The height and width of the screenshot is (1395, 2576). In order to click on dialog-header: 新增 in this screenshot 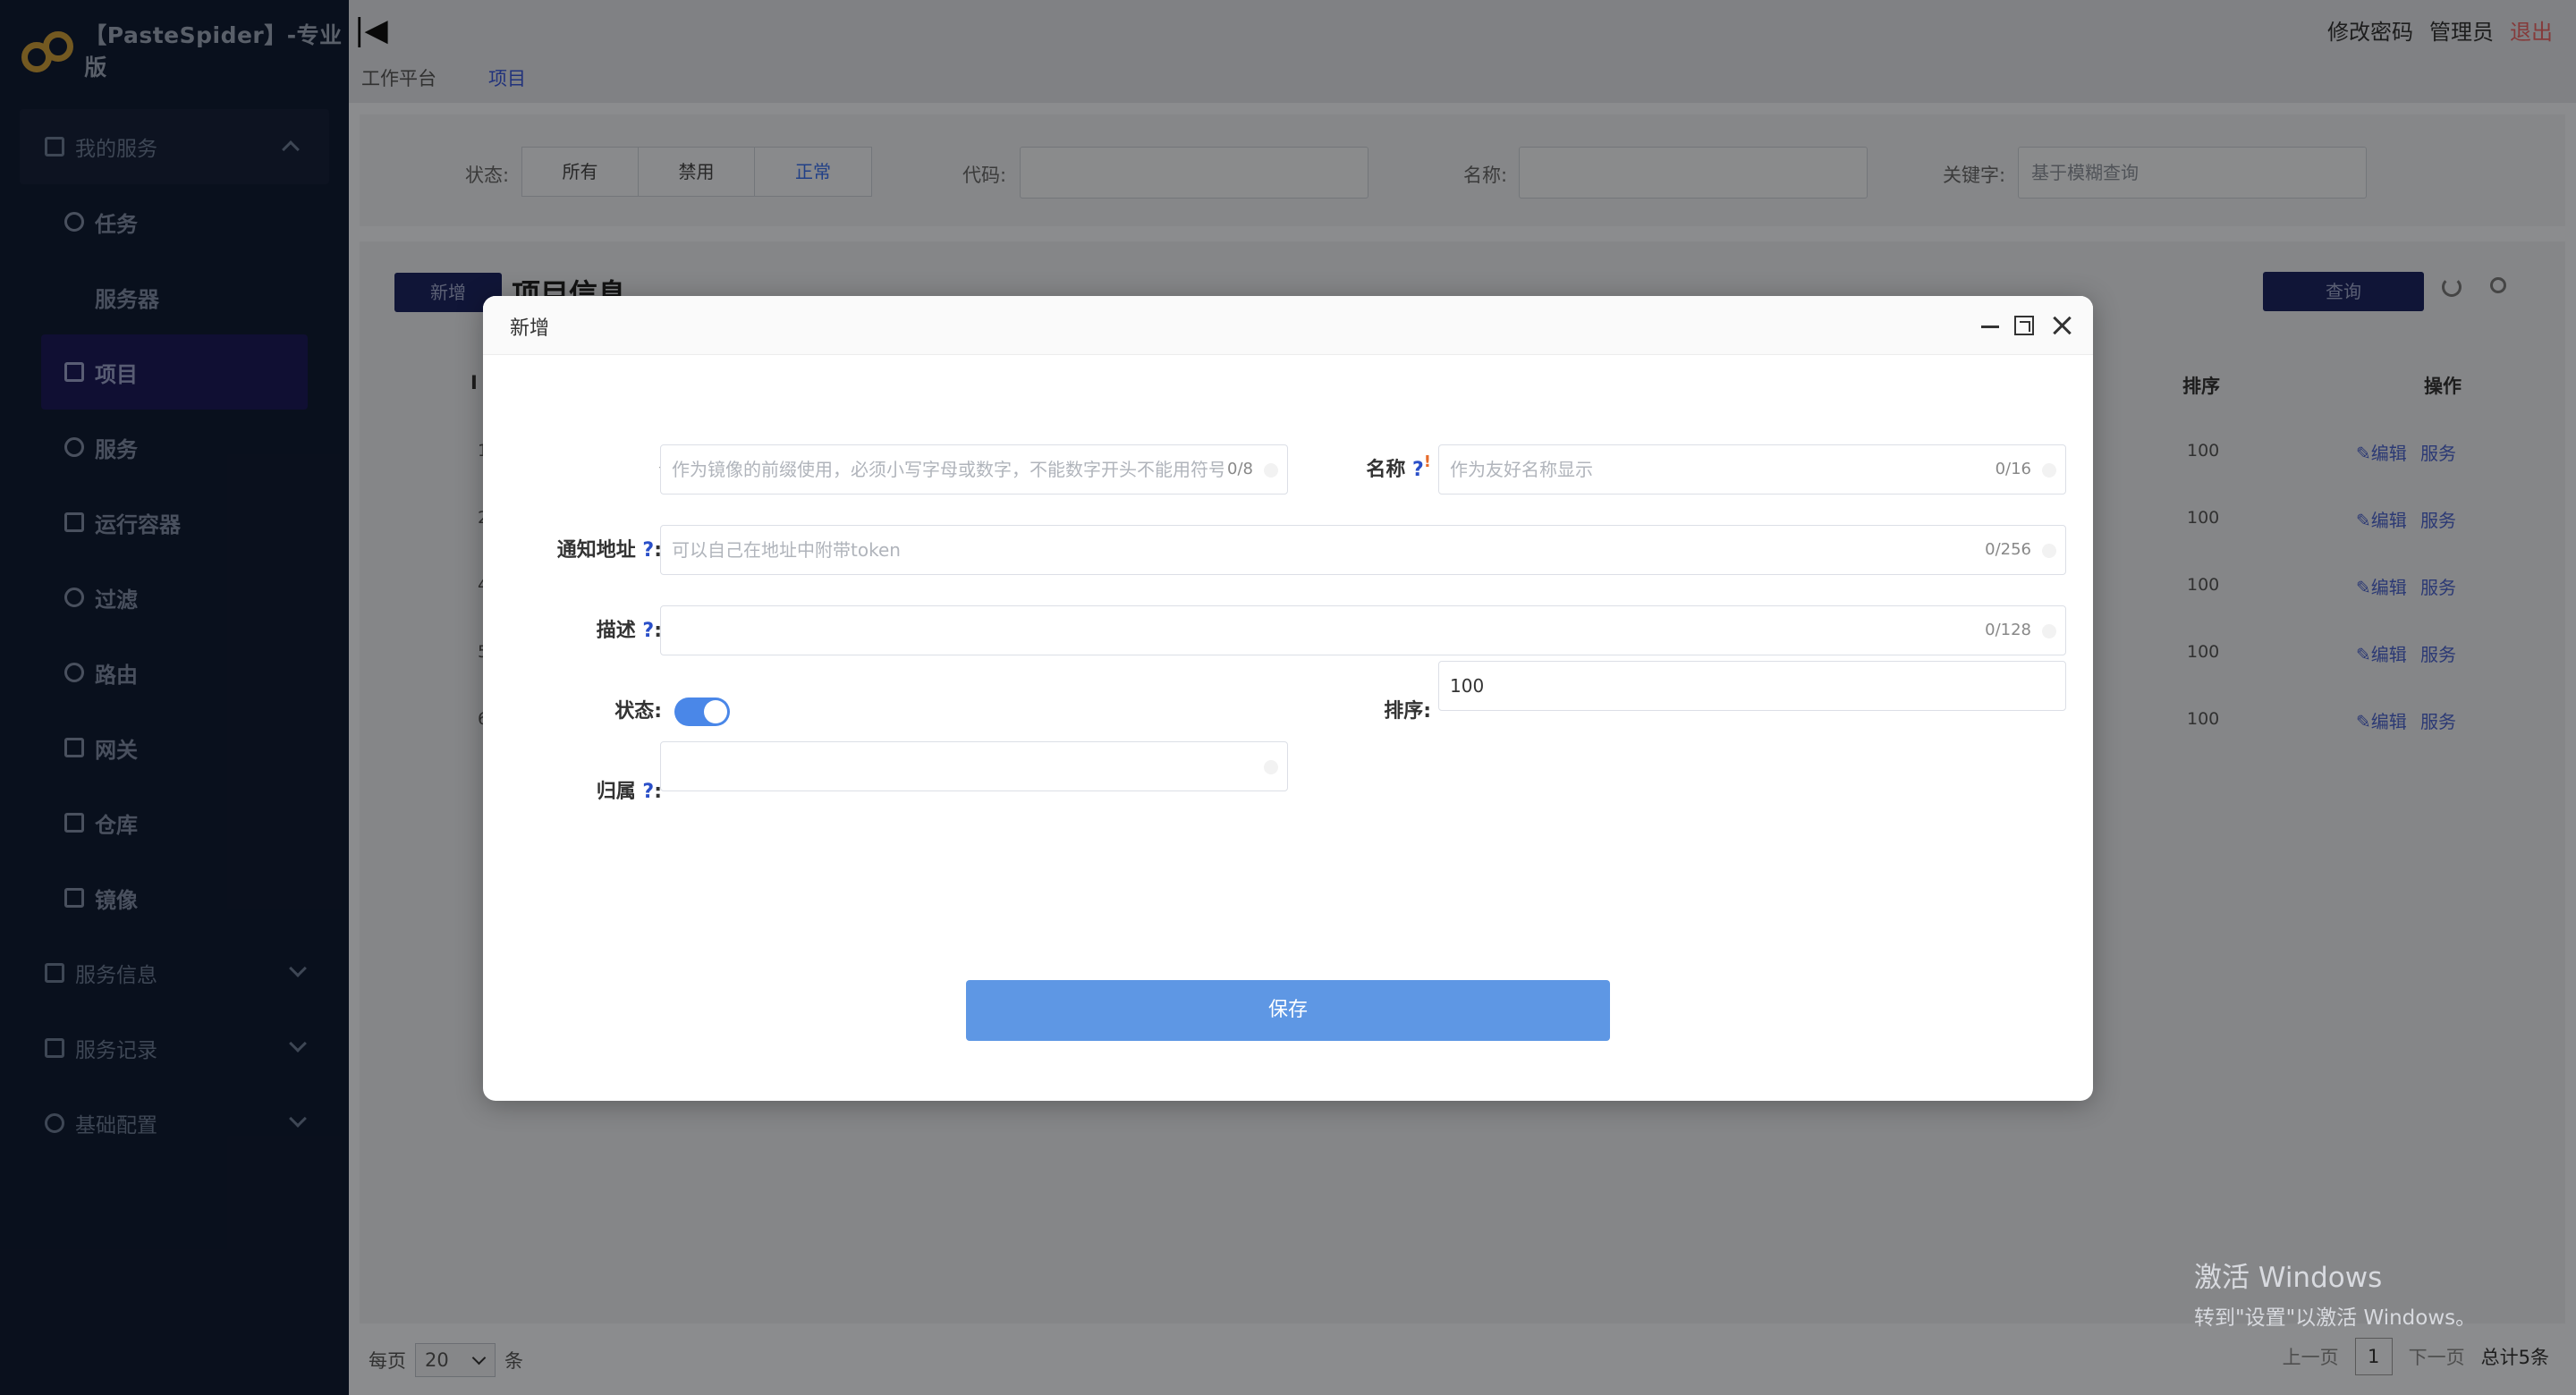, I will do `click(1288, 325)`.